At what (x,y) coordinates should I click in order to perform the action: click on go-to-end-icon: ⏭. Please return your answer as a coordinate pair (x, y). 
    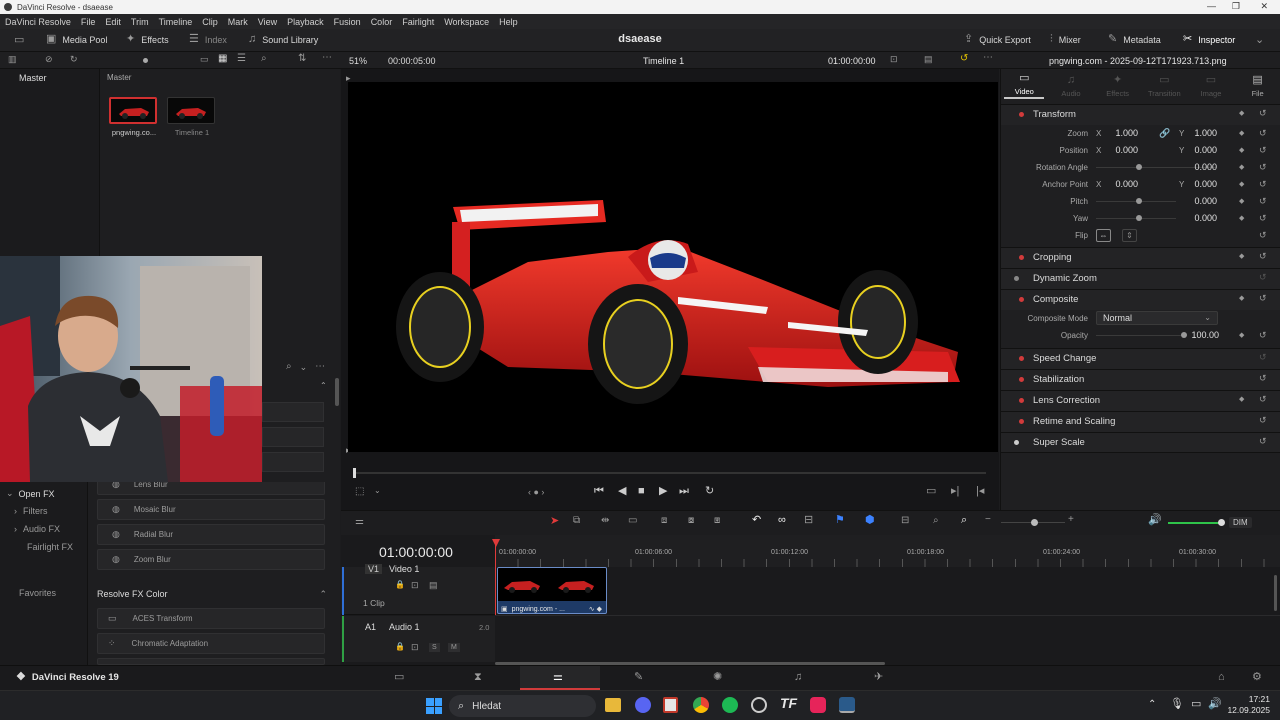
    Looking at the image, I should click on (684, 491).